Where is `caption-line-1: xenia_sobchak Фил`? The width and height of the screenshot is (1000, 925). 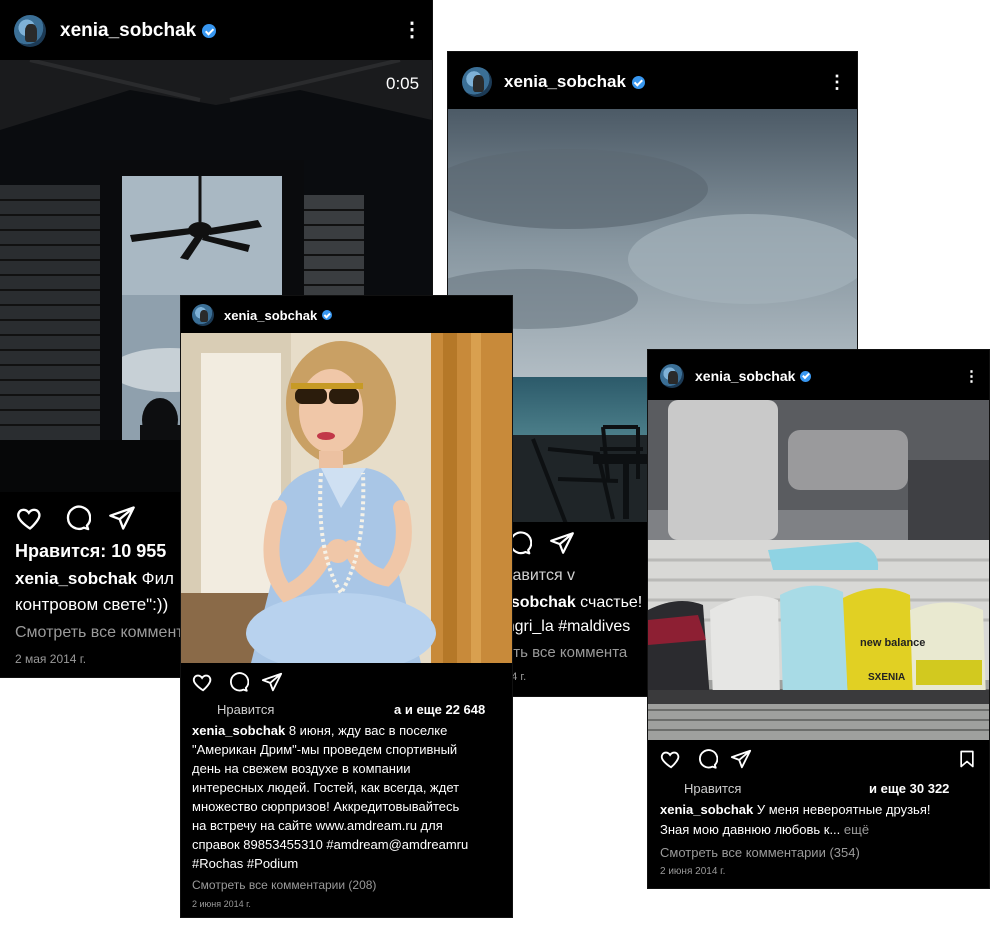 caption-line-1: xenia_sobchak Фил is located at coordinates (94, 579).